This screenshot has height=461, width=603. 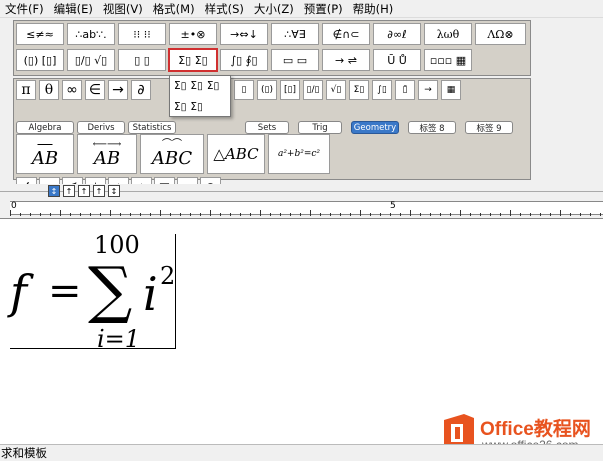 I want to click on summation-palette-popup: Σ▯ Σ▯ Σ▯ Σ▯ Σ▯, so click(x=200, y=96).